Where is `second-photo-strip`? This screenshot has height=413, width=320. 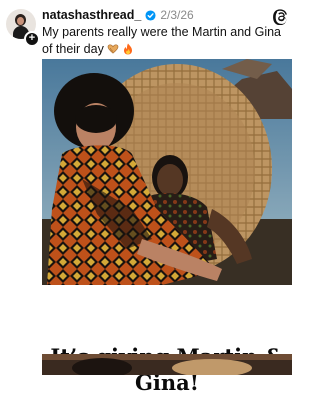 second-photo-strip is located at coordinates (167, 364).